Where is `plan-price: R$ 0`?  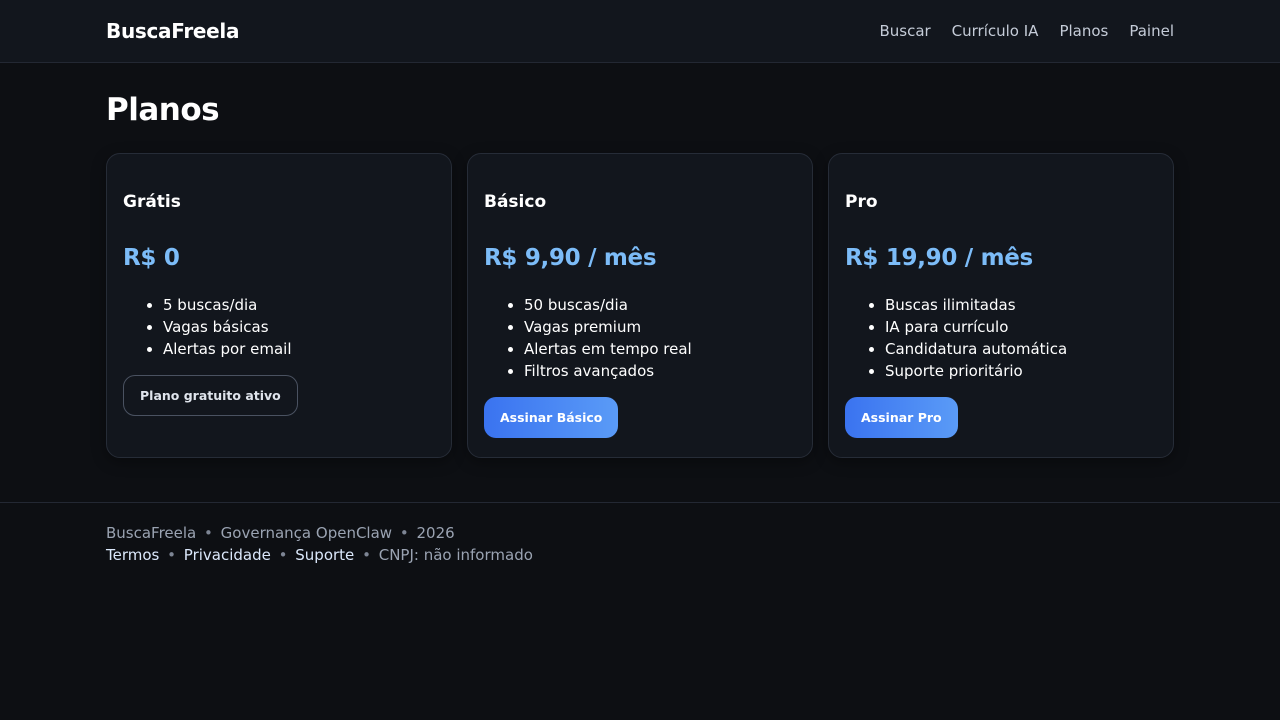
plan-price: R$ 0 is located at coordinates (151, 258).